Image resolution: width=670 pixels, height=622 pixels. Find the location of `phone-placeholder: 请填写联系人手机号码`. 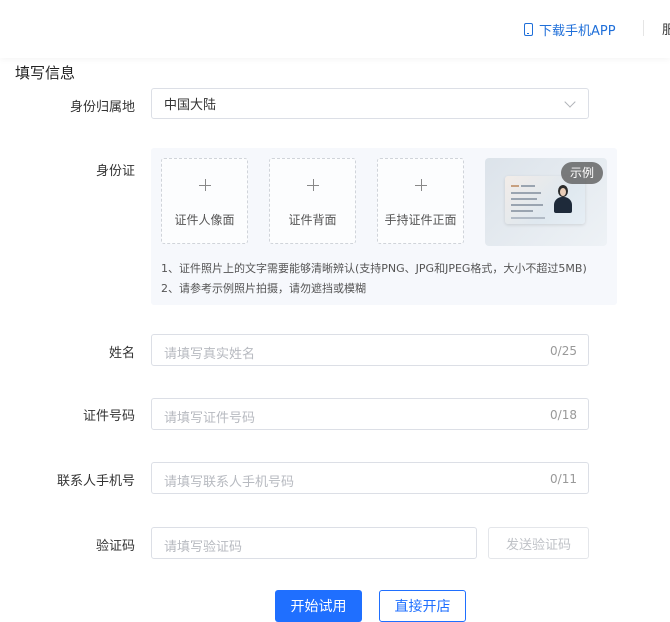

phone-placeholder: 请填写联系人手机号码 is located at coordinates (229, 482).